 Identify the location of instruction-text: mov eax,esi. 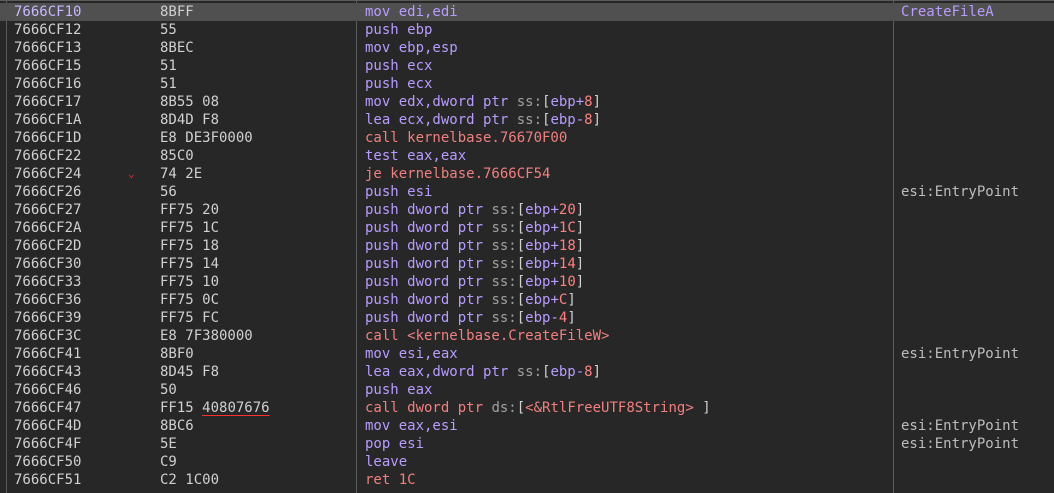
(411, 426).